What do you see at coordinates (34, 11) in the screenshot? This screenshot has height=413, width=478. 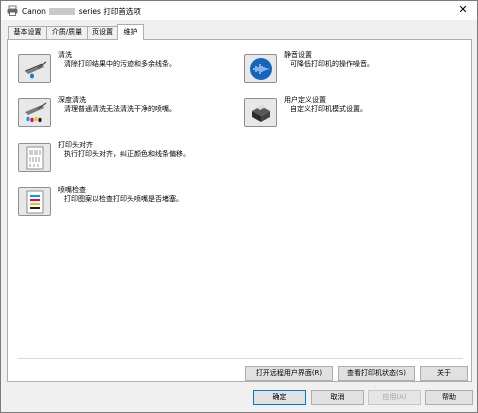 I see `title-brand: Canon` at bounding box center [34, 11].